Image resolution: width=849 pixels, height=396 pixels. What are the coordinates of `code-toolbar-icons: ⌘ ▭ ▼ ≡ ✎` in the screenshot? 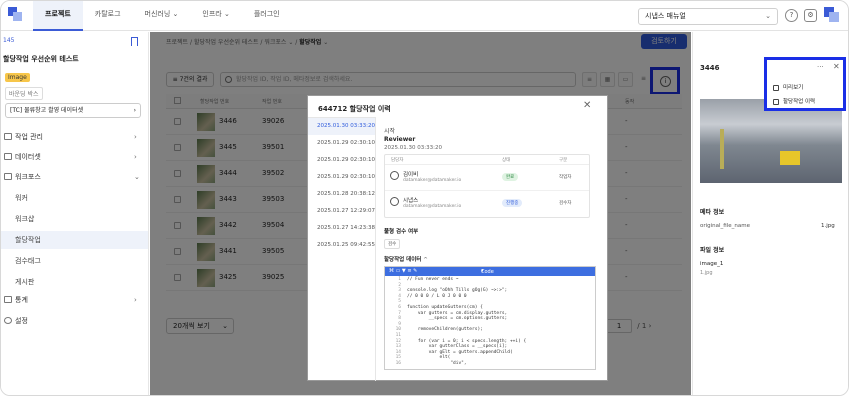 It's located at (403, 271).